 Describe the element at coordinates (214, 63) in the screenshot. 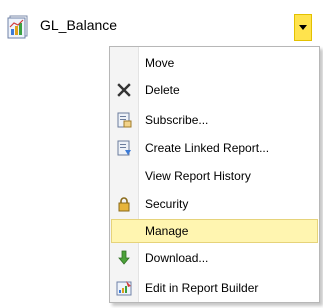

I see `menu-item-move: Move` at that location.